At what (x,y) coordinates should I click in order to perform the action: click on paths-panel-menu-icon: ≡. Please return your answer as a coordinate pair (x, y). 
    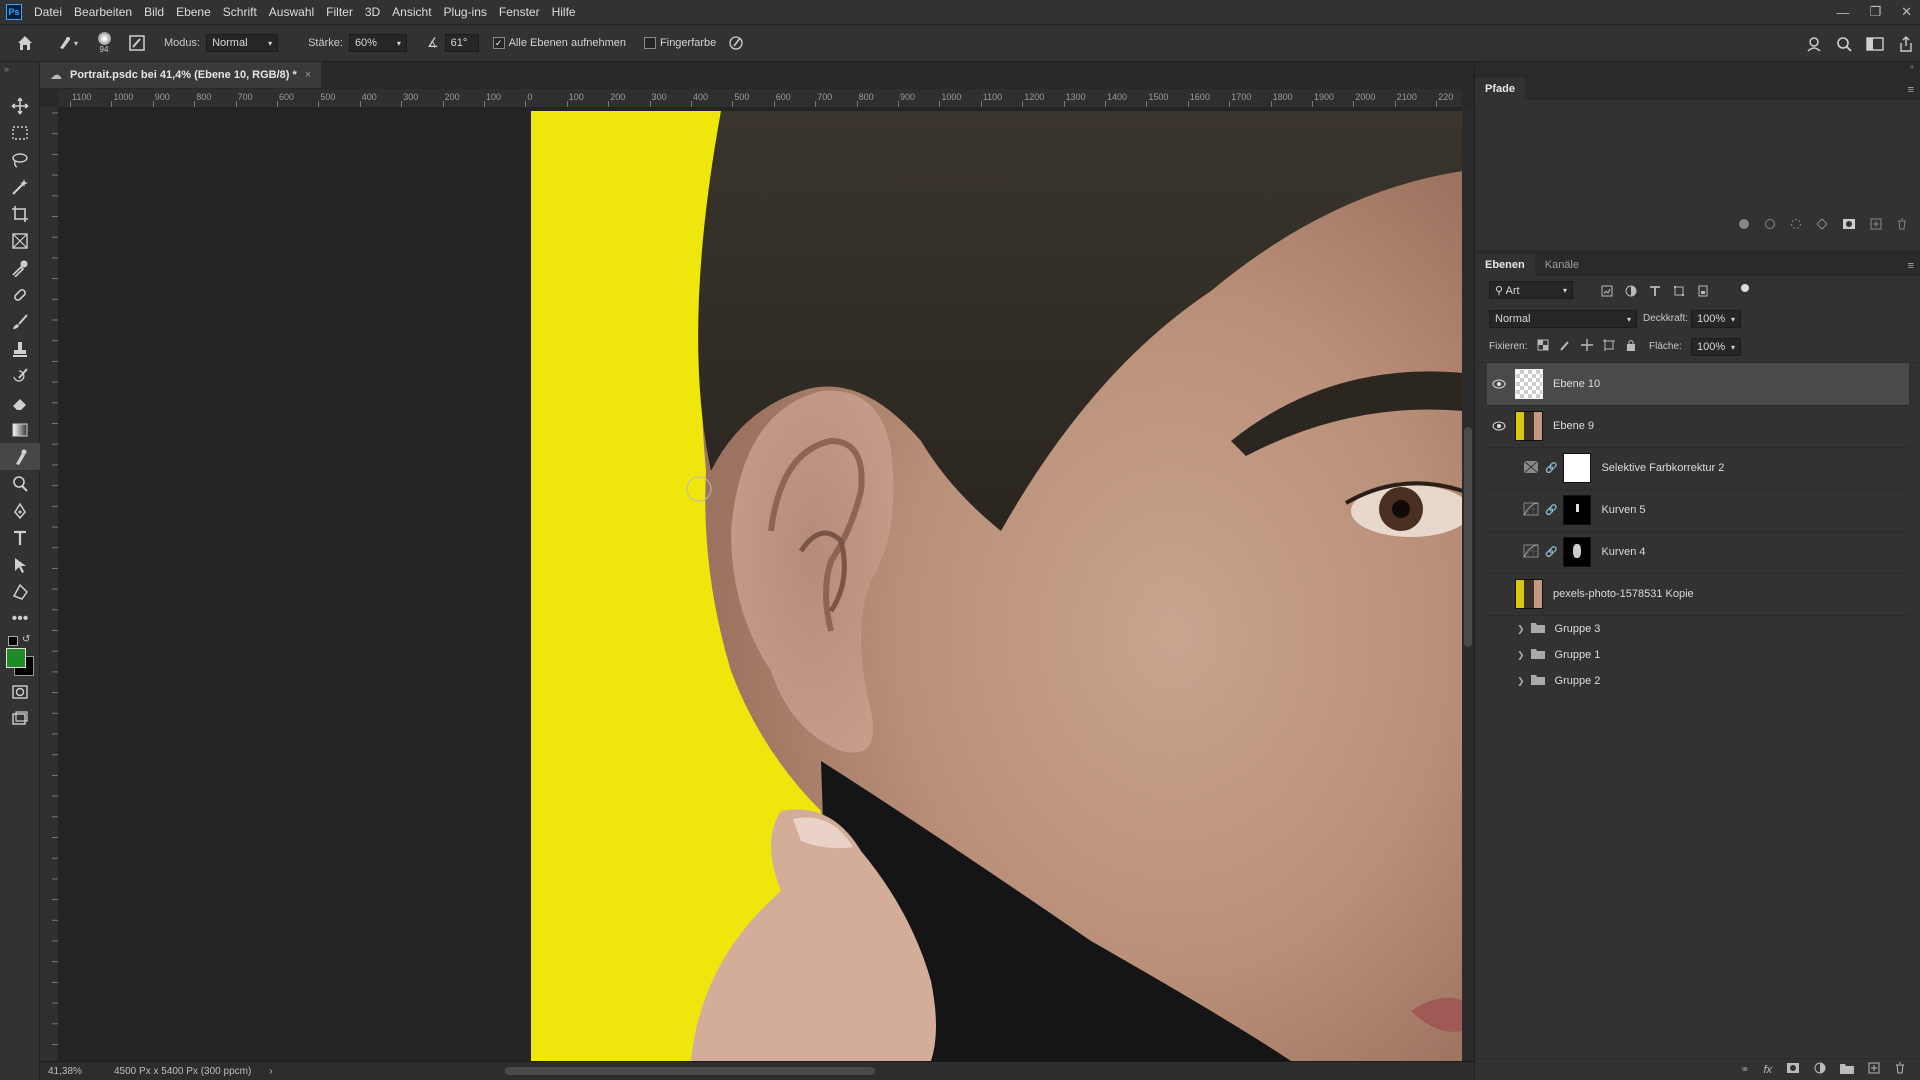
    Looking at the image, I should click on (1911, 92).